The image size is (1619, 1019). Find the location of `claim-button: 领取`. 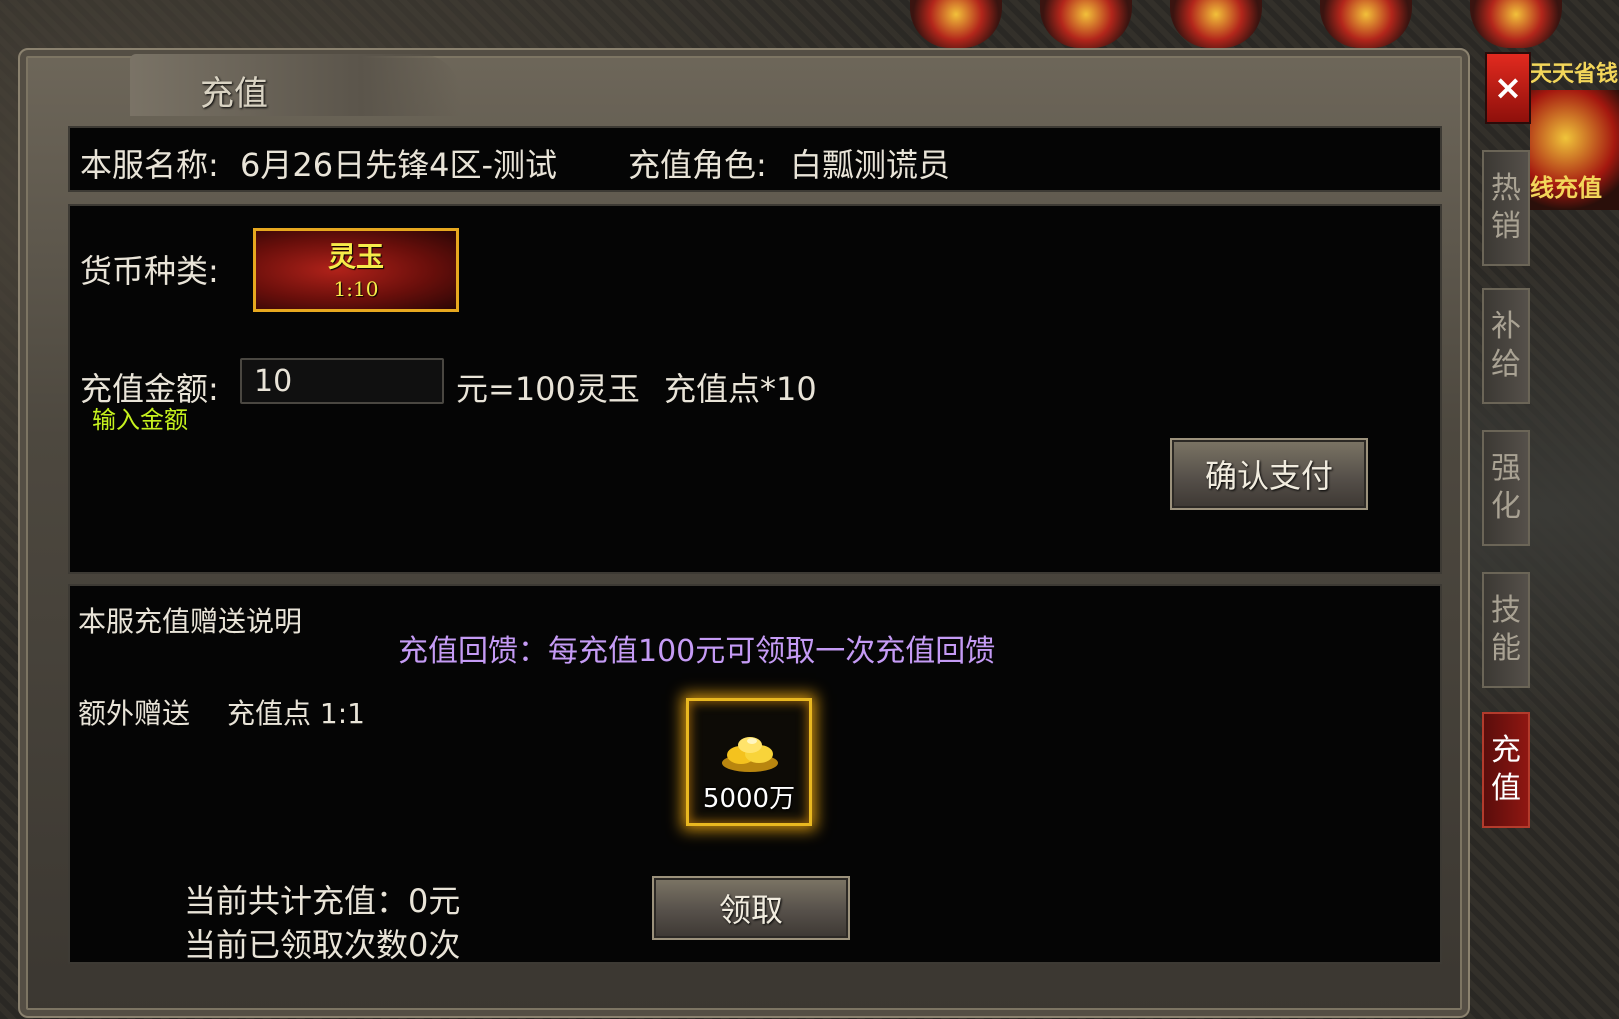

claim-button: 领取 is located at coordinates (751, 908).